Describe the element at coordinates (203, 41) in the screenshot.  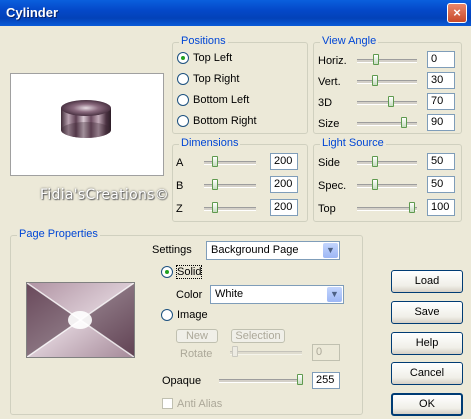
I see `positions-title: Positions` at that location.